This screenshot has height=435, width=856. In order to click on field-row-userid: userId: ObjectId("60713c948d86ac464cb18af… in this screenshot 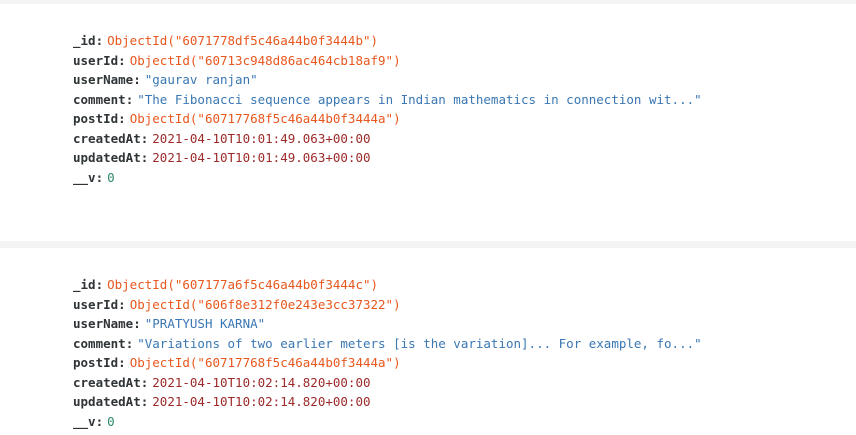, I will do `click(387, 61)`.